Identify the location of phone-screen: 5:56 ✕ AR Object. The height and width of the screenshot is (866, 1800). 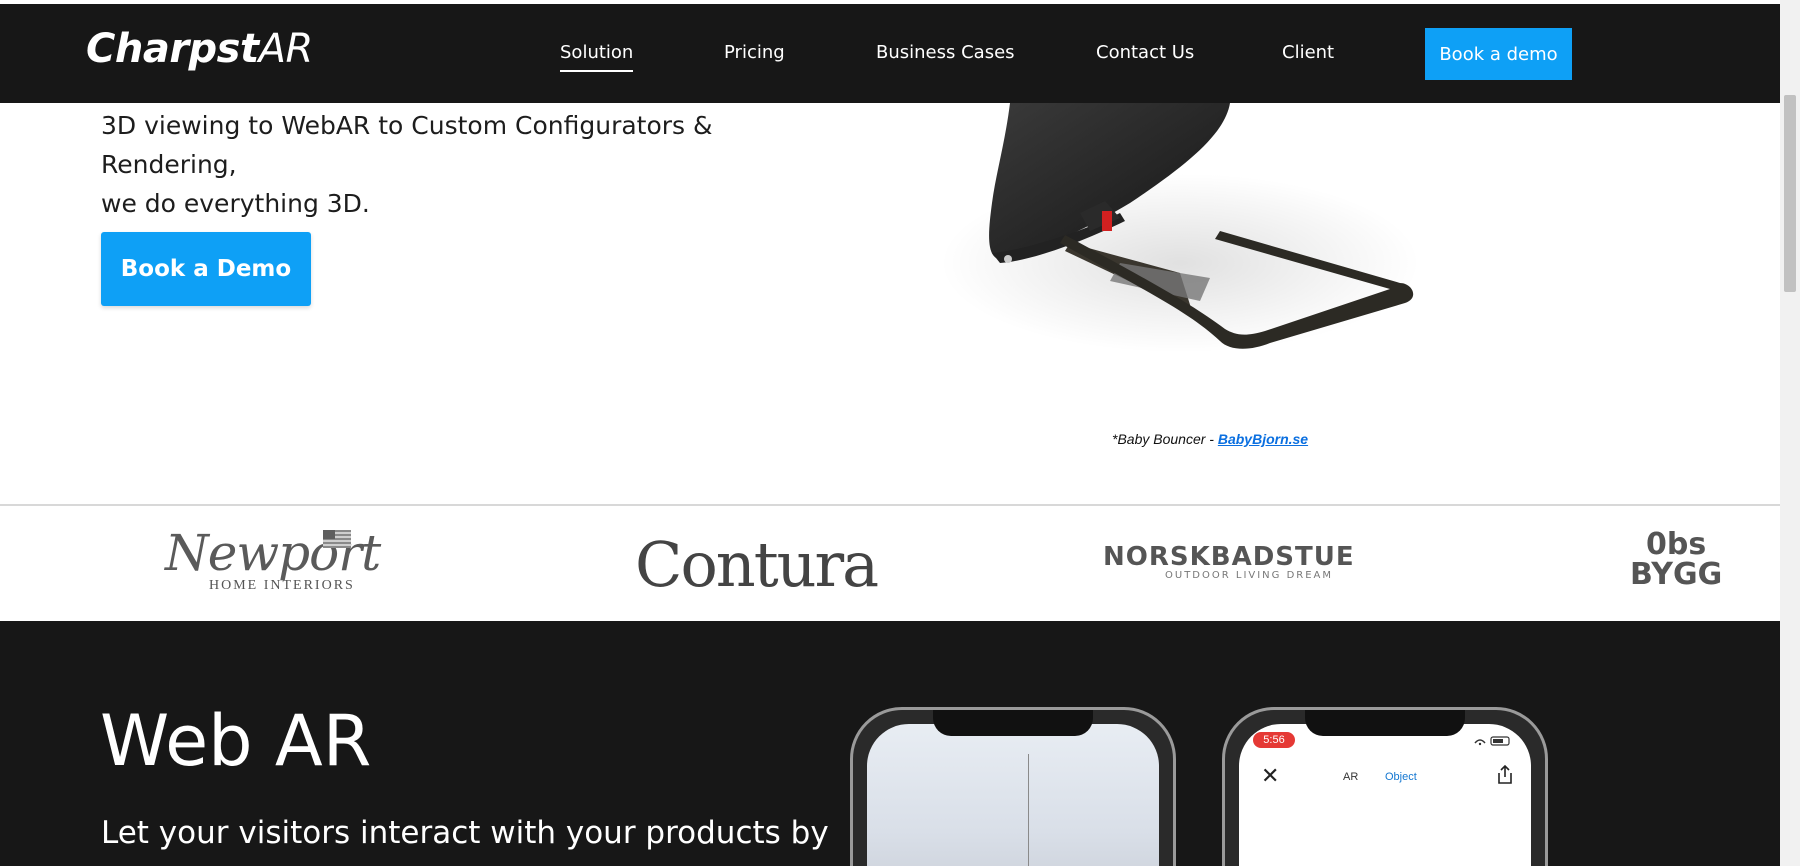
(1385, 795).